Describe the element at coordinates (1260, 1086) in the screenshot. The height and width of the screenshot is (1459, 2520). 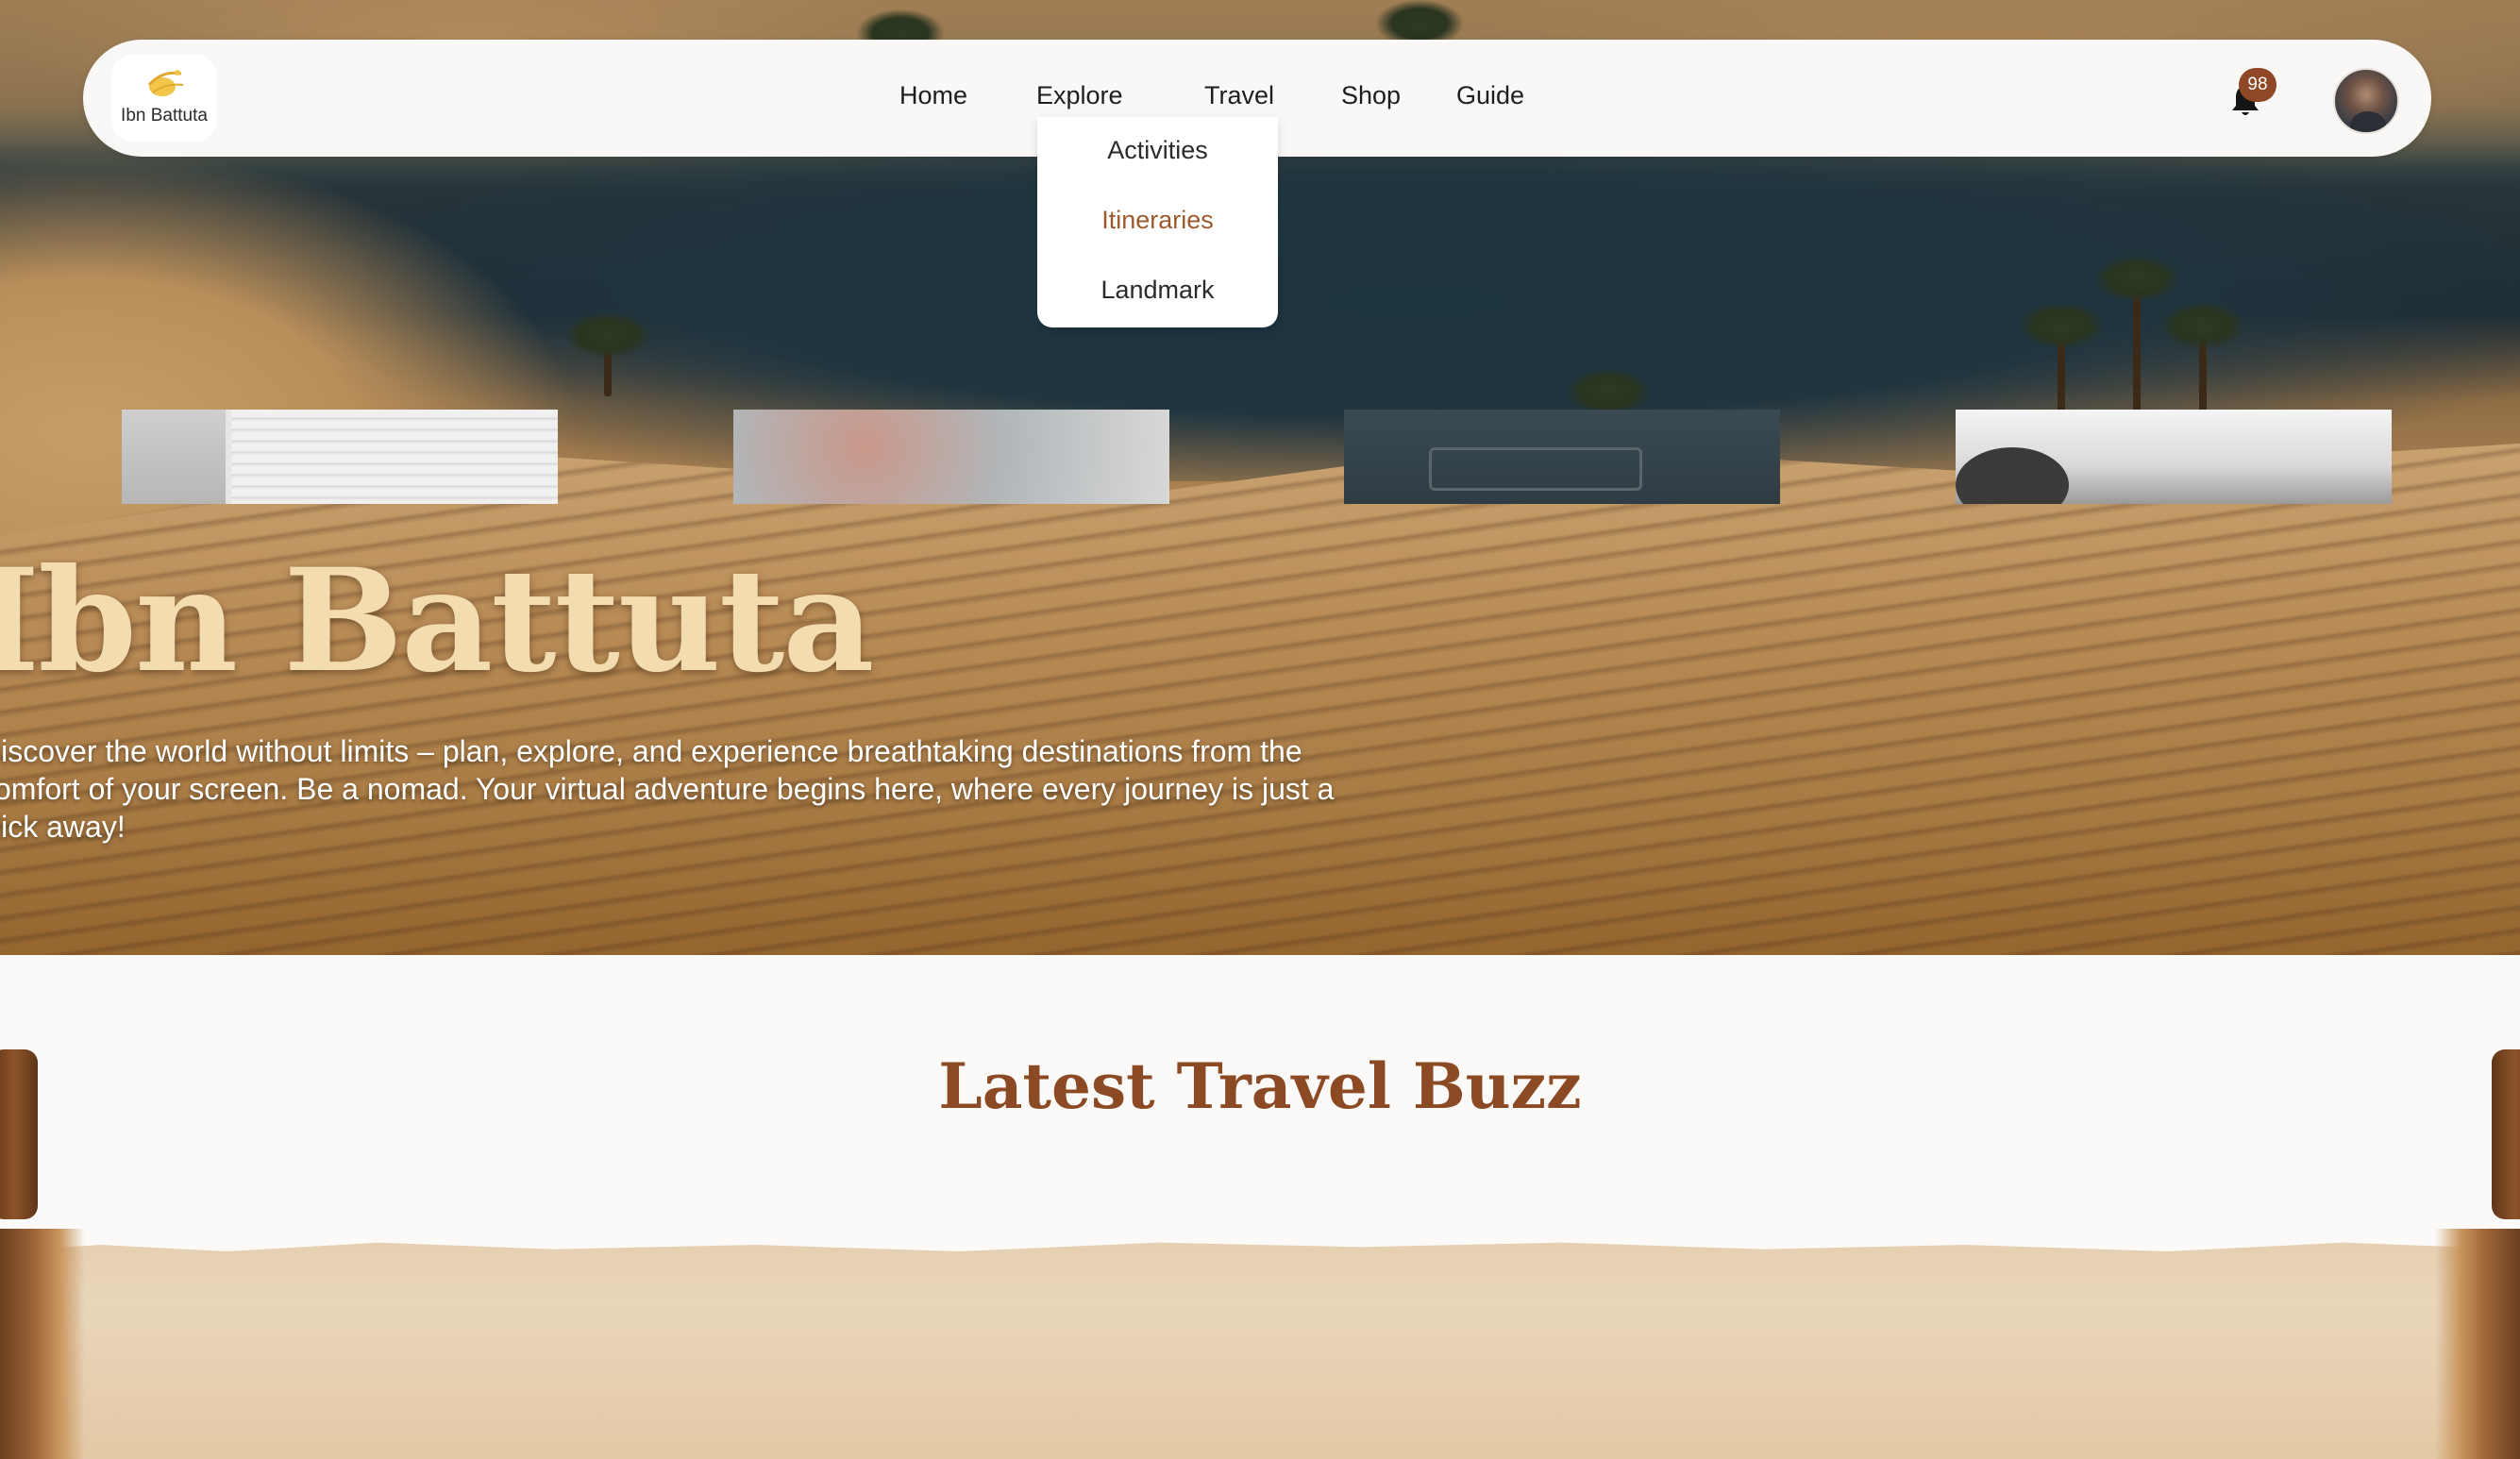
I see `section-title: Latest Travel Buzz` at that location.